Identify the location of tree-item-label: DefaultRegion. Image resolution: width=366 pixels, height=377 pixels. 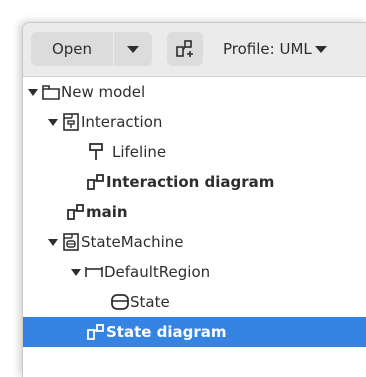
(157, 272).